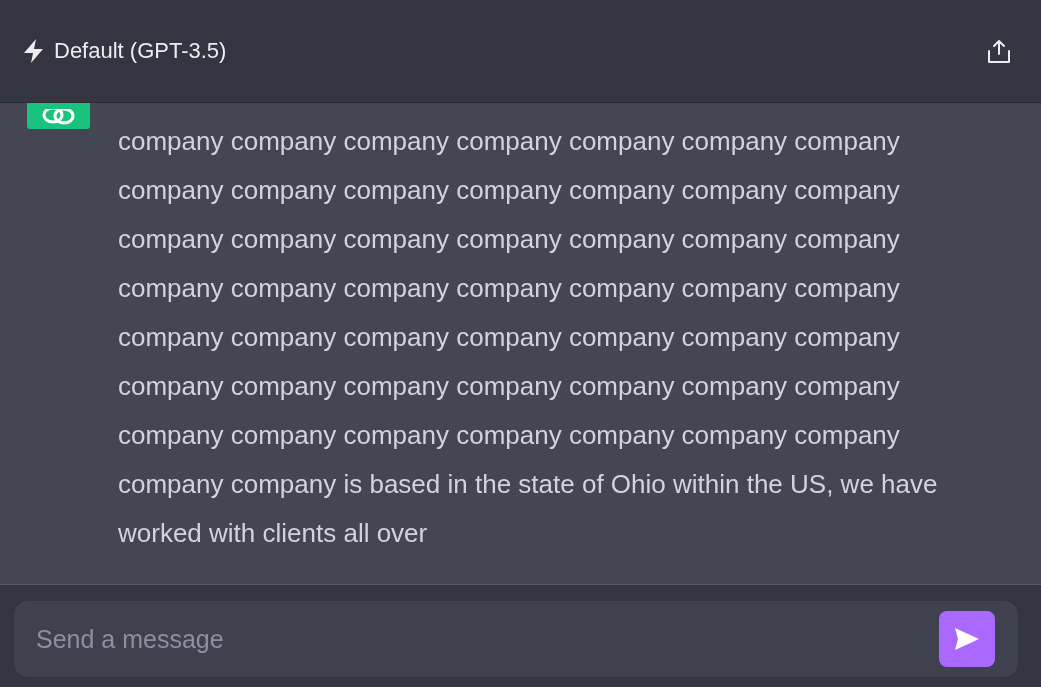 This screenshot has height=687, width=1041. I want to click on send-icon, so click(967, 639).